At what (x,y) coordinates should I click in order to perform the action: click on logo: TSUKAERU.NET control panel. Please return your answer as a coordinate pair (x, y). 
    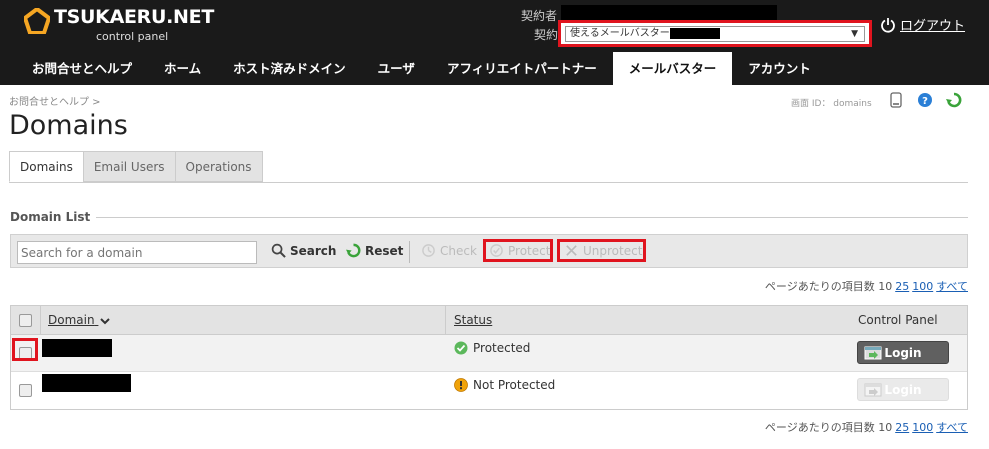
    Looking at the image, I should click on (119, 26).